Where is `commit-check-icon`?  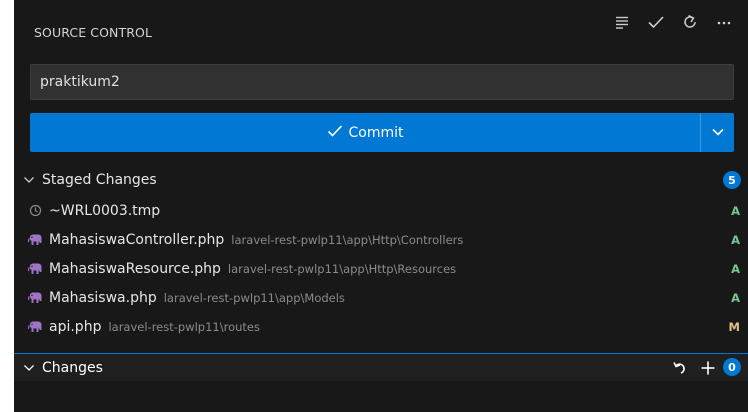 commit-check-icon is located at coordinates (656, 22).